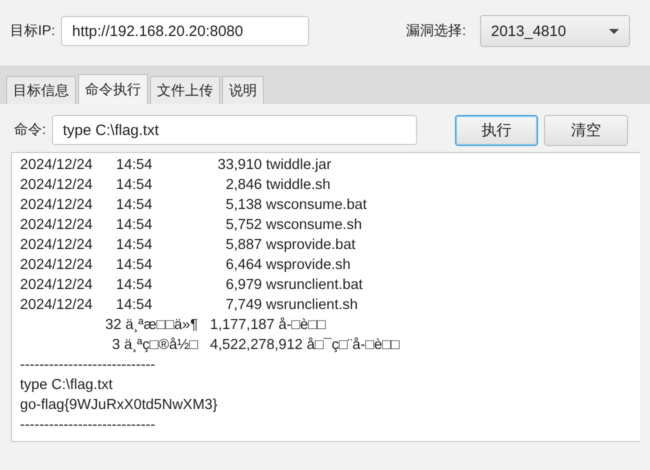 This screenshot has width=650, height=470. What do you see at coordinates (185, 31) in the screenshot?
I see `target-ip-field: http://192.168.20.20:8080` at bounding box center [185, 31].